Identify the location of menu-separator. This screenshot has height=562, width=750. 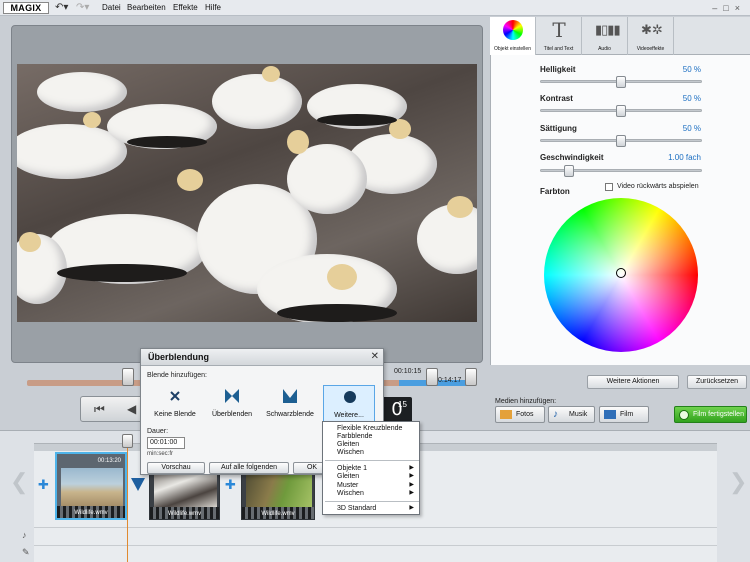
(372, 460).